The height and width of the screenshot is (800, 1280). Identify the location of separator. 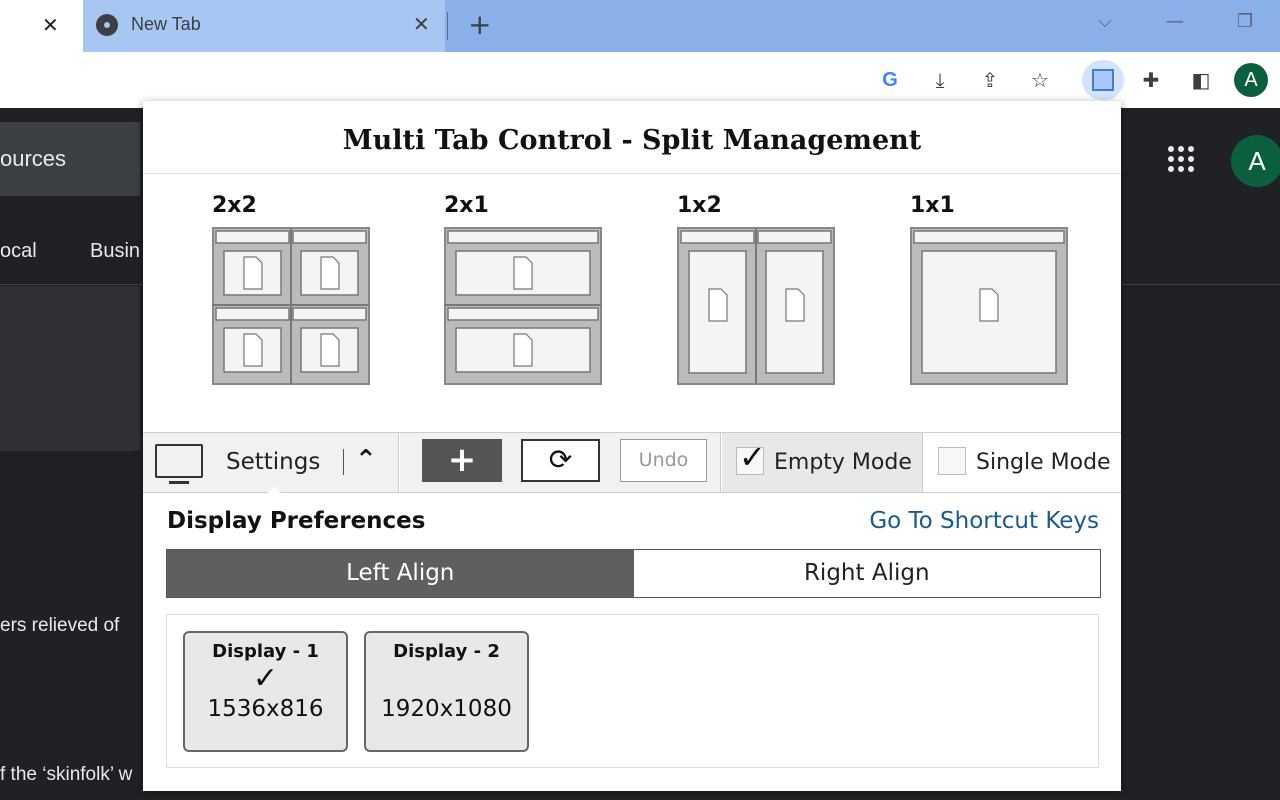
(343, 462).